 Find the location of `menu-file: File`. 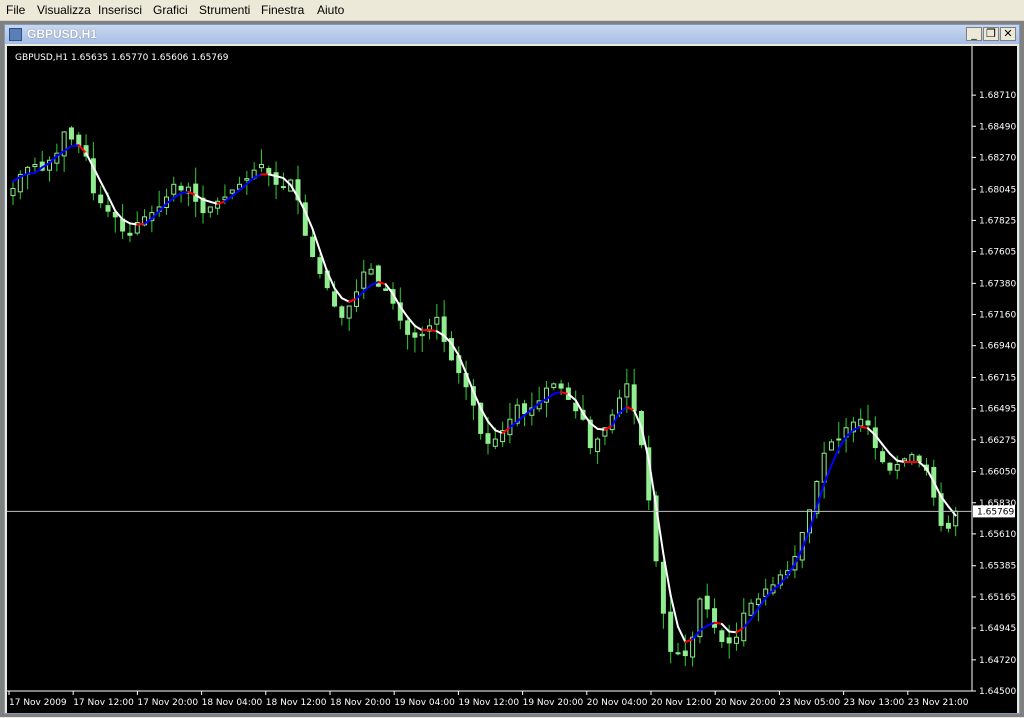

menu-file: File is located at coordinates (15, 10).